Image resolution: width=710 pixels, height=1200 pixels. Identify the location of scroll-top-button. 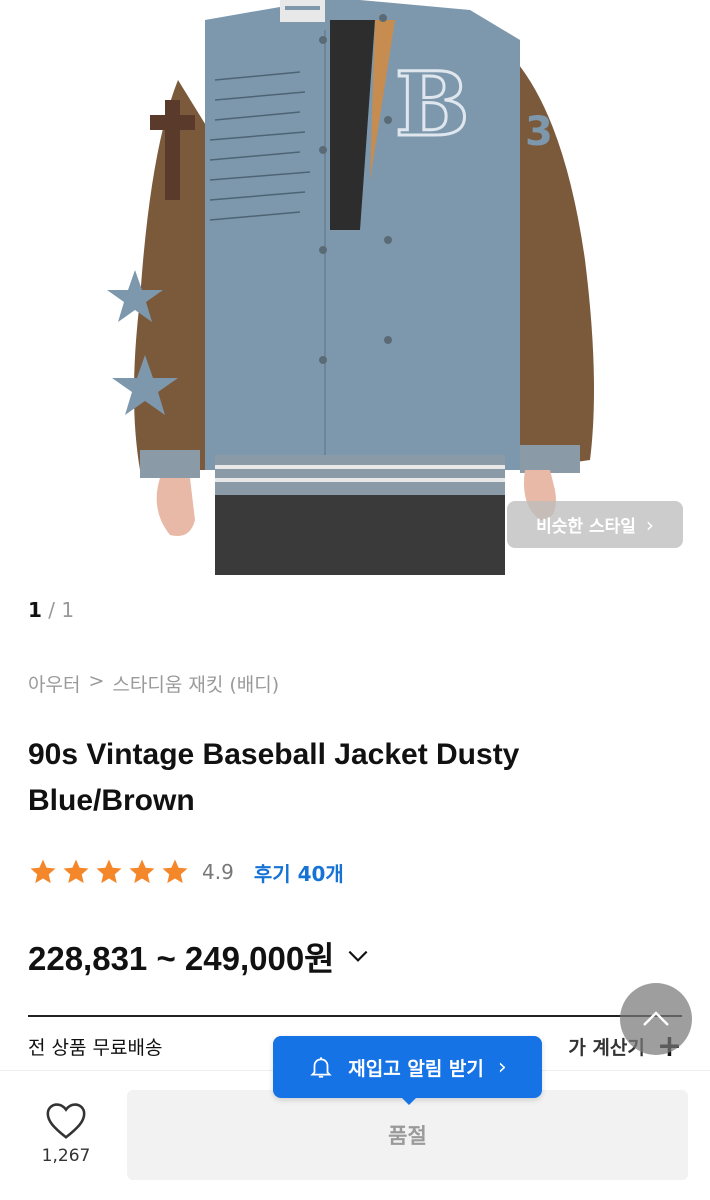
(656, 1019).